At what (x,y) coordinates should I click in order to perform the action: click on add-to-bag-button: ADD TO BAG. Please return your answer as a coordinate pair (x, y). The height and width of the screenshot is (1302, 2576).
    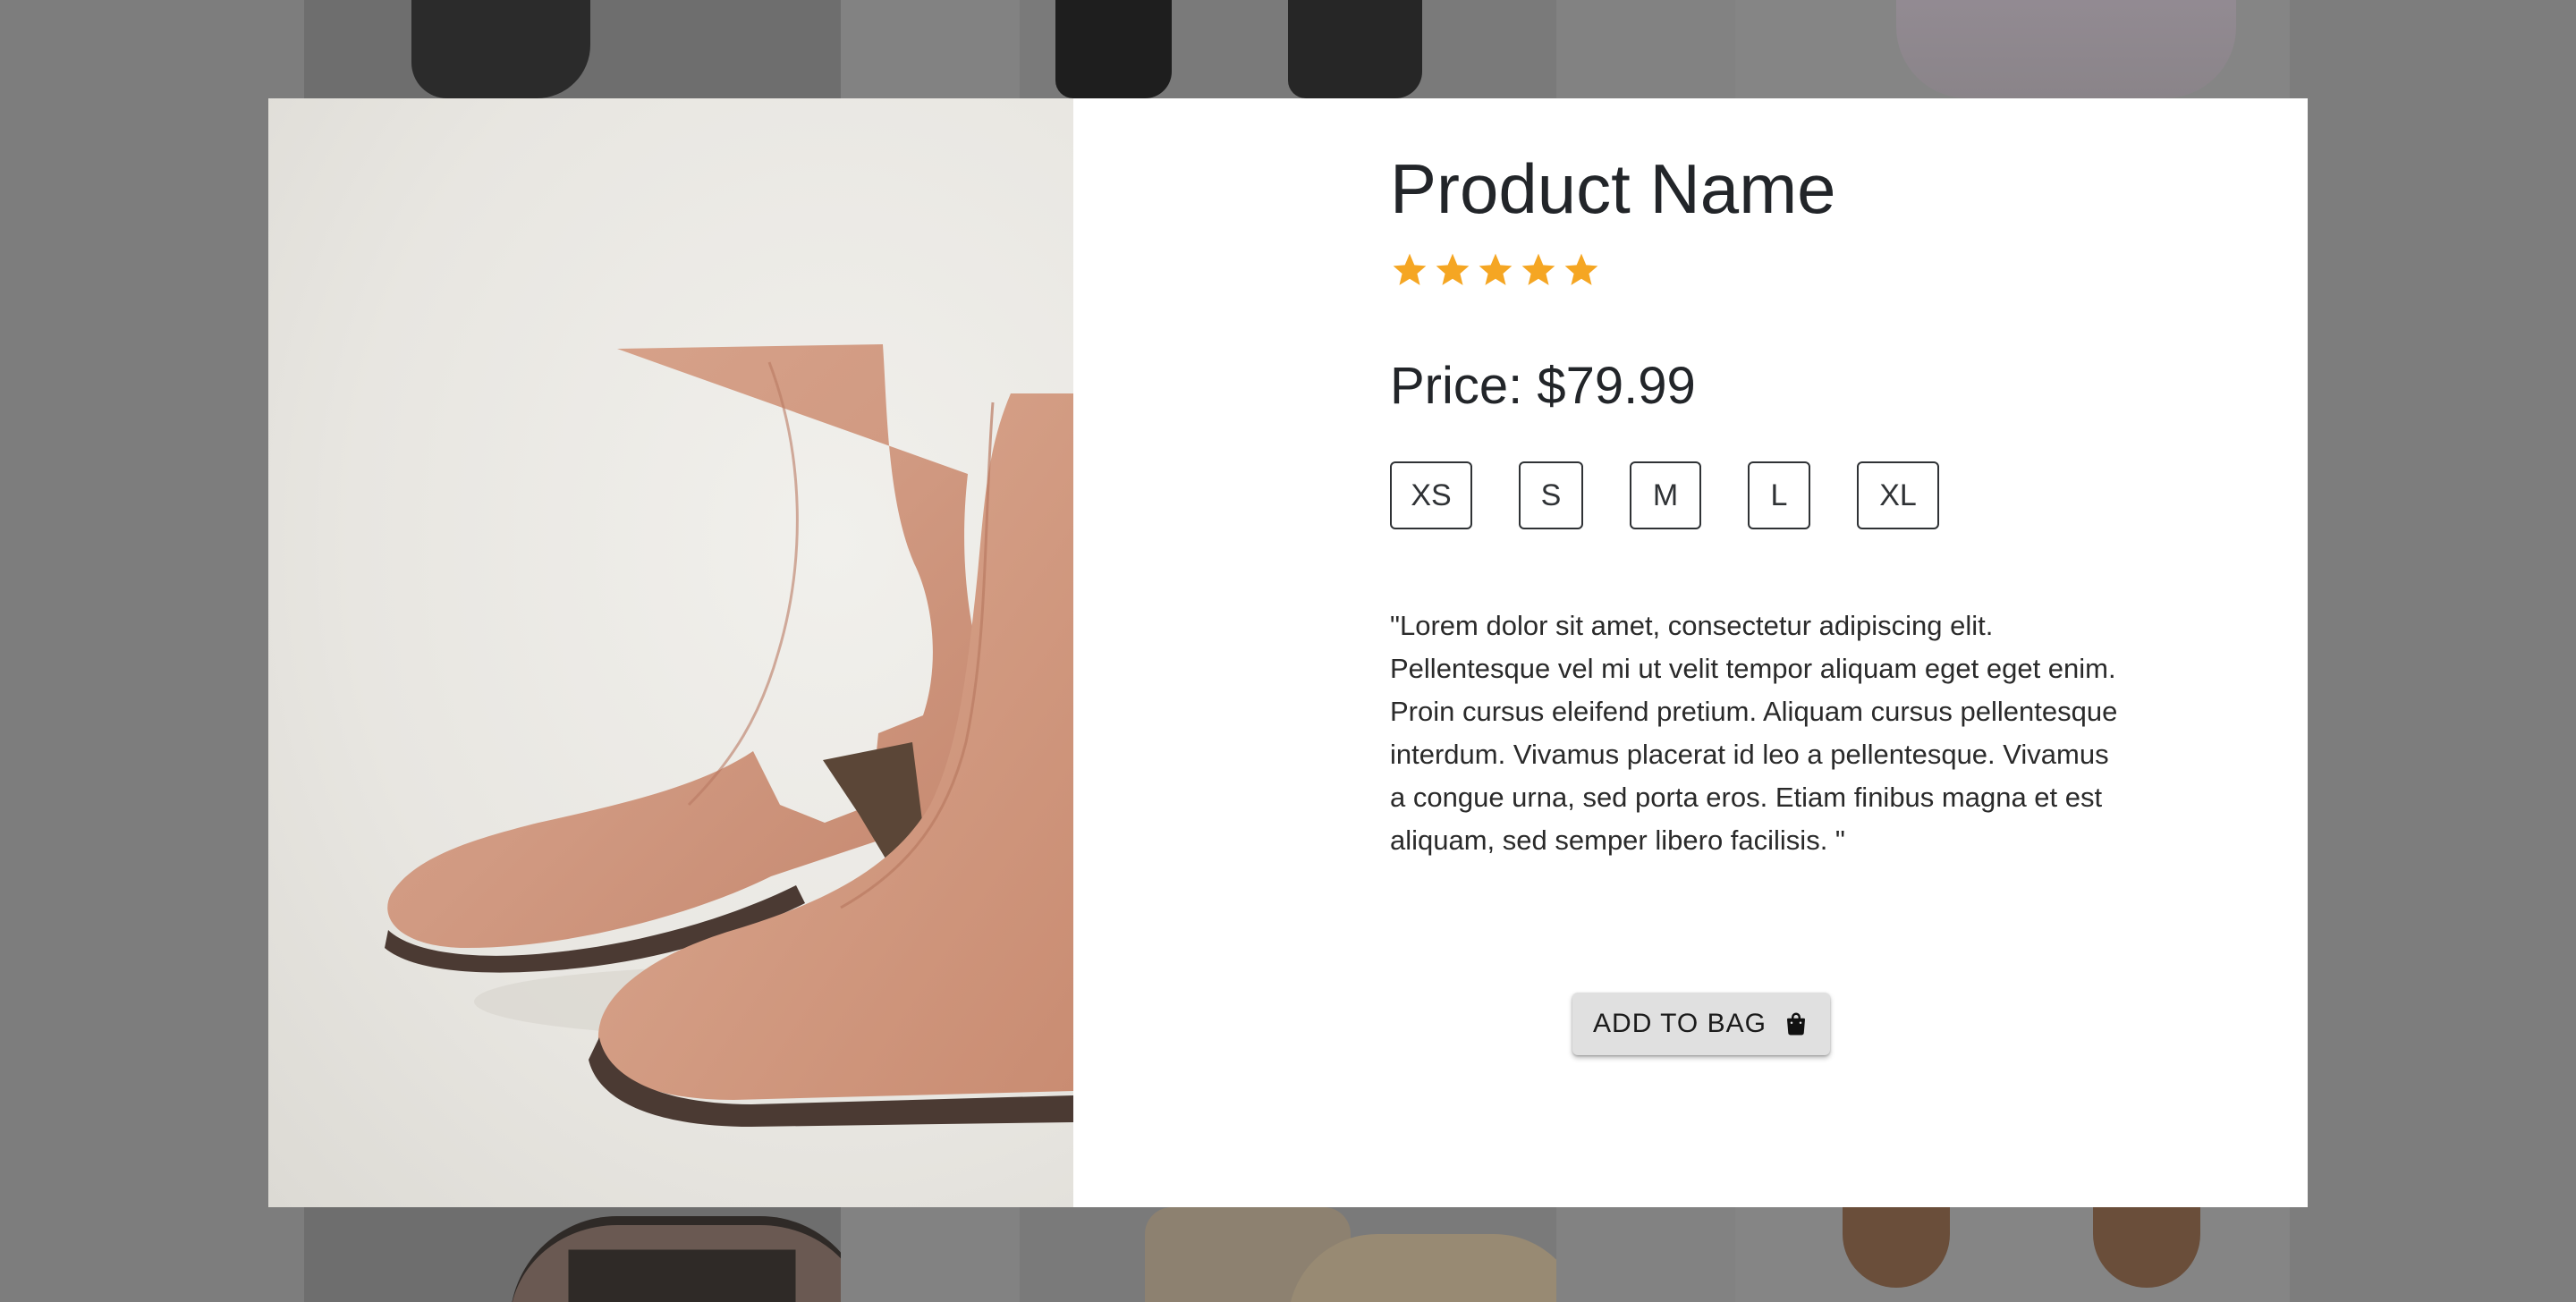
    Looking at the image, I should click on (1701, 1024).